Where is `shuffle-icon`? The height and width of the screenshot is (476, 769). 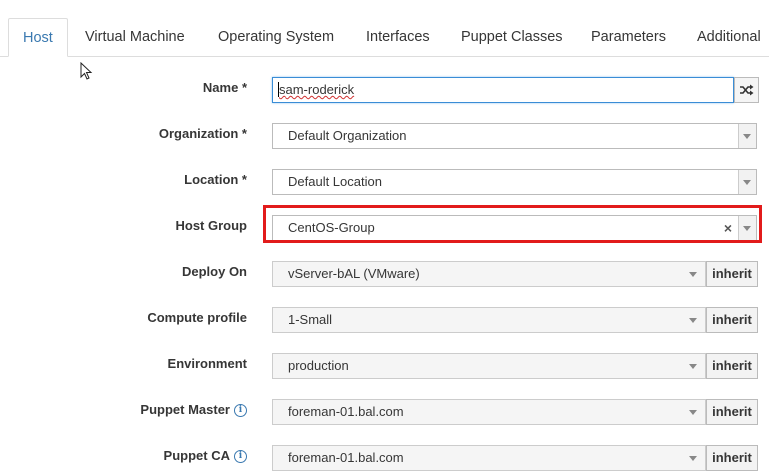 shuffle-icon is located at coordinates (746, 90).